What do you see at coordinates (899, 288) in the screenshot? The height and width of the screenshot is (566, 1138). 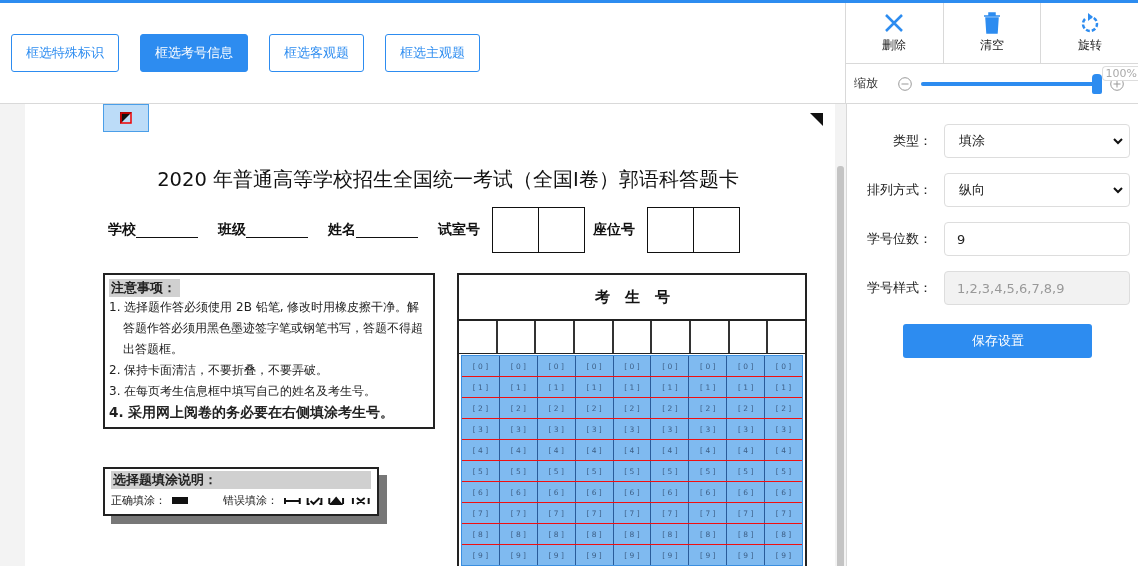 I see `field-label: 学号样式：` at bounding box center [899, 288].